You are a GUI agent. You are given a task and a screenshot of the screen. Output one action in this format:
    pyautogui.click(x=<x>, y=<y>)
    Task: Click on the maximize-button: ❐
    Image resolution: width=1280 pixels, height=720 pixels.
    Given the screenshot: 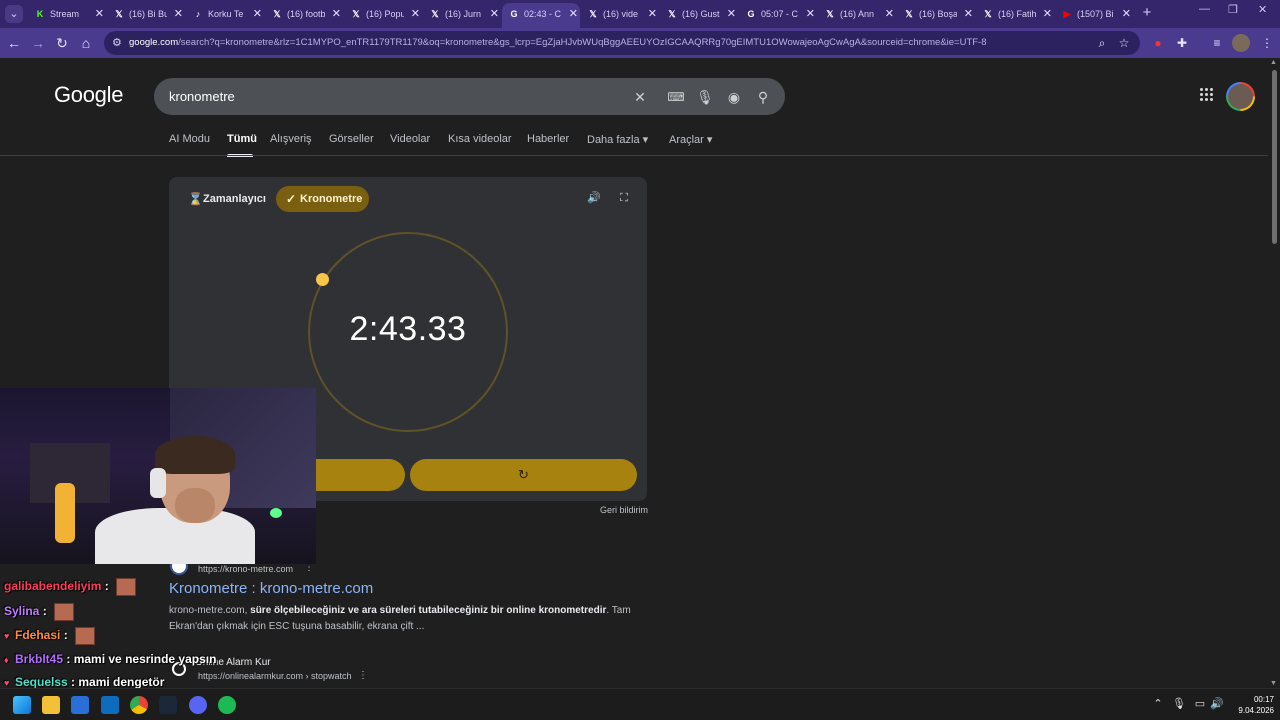 What is the action you would take?
    pyautogui.click(x=1233, y=9)
    